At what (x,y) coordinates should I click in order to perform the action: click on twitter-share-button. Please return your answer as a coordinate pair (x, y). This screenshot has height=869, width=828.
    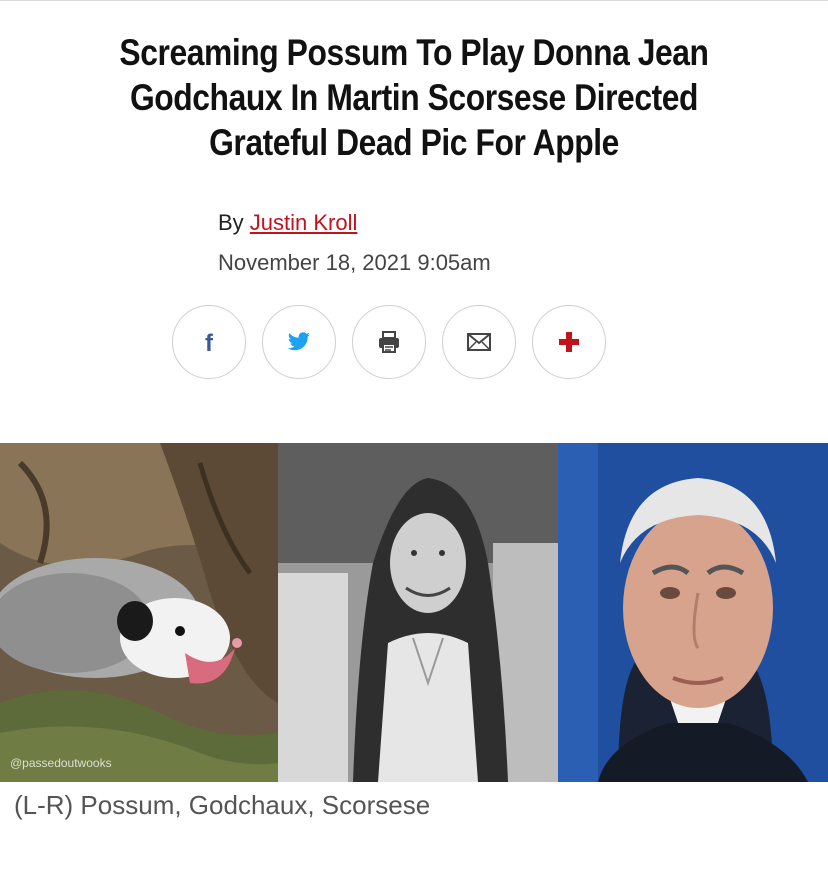
    Looking at the image, I should click on (299, 342).